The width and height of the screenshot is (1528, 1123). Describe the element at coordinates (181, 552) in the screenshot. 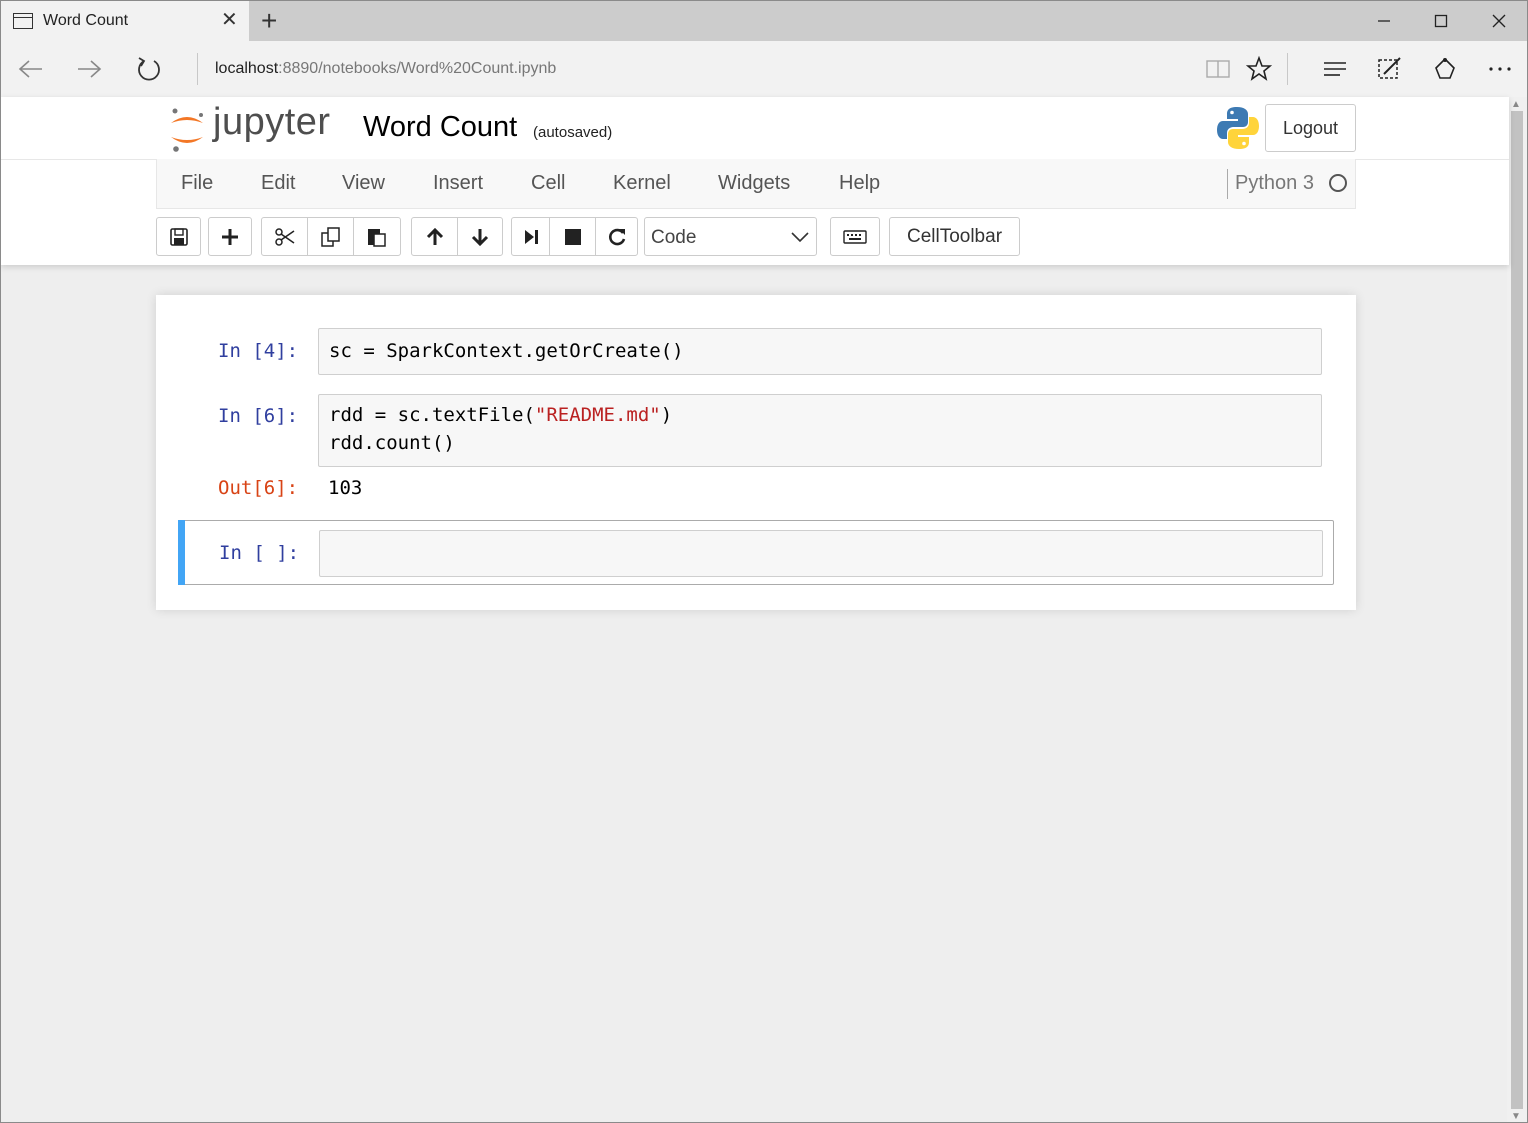

I see `selected-cell-indicator` at that location.